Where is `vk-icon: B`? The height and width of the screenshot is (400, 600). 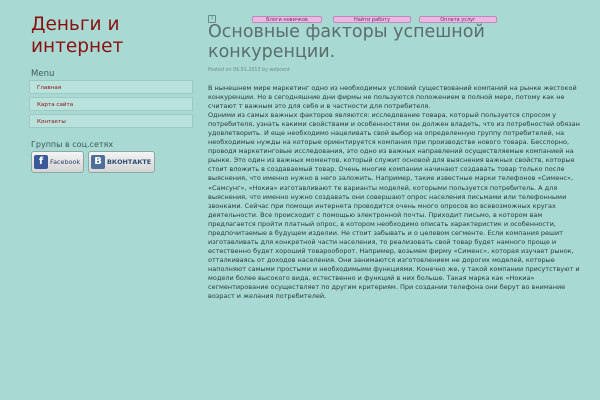 vk-icon: B is located at coordinates (98, 162).